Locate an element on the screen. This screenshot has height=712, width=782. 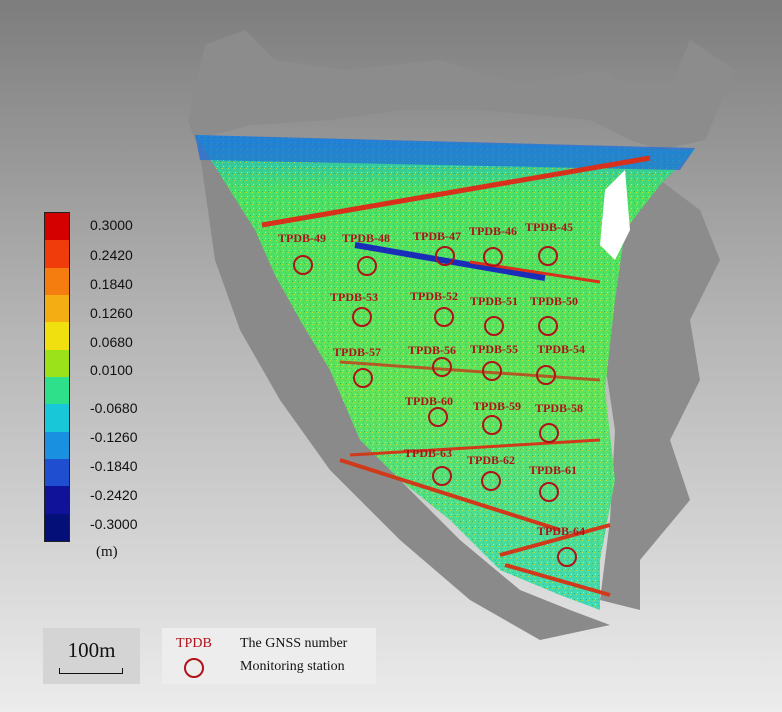
station-label: TPDB-55 is located at coordinates (494, 349).